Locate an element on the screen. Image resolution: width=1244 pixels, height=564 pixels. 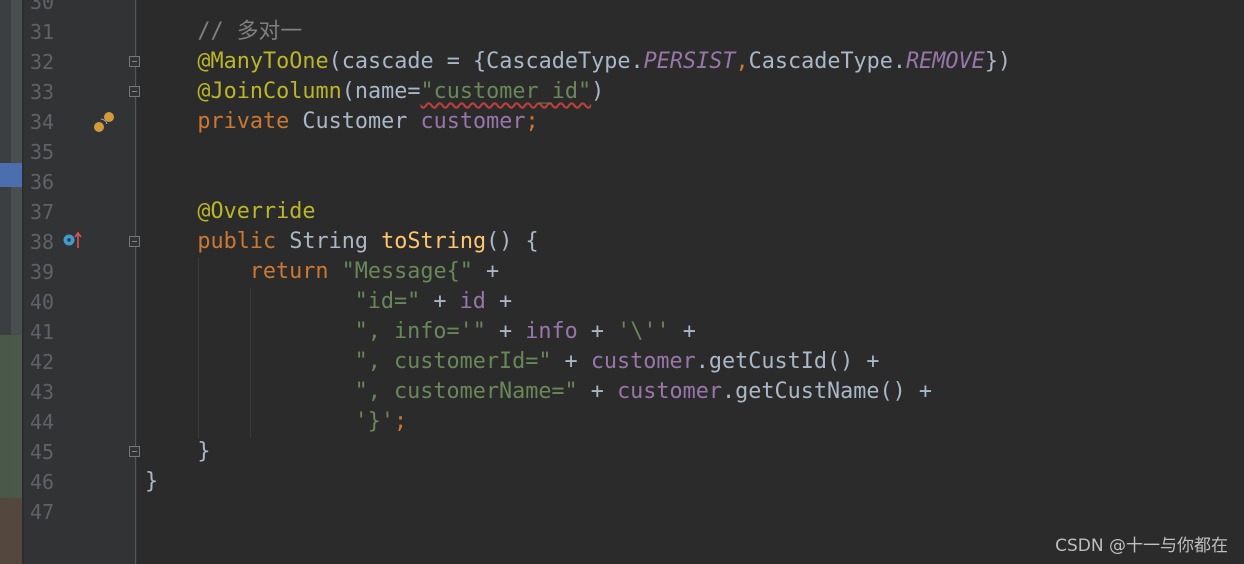
line-number: 37 is located at coordinates (42, 212).